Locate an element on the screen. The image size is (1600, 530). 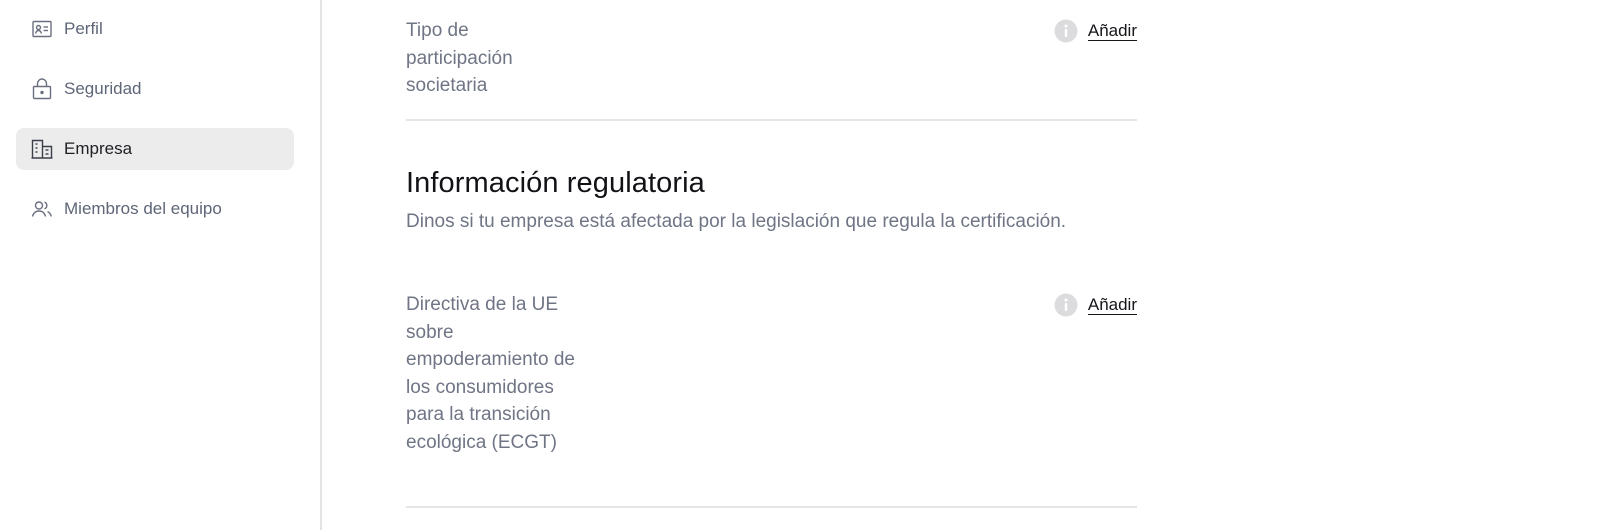
sidebar-item-seguridad: Seguridad is located at coordinates (155, 89).